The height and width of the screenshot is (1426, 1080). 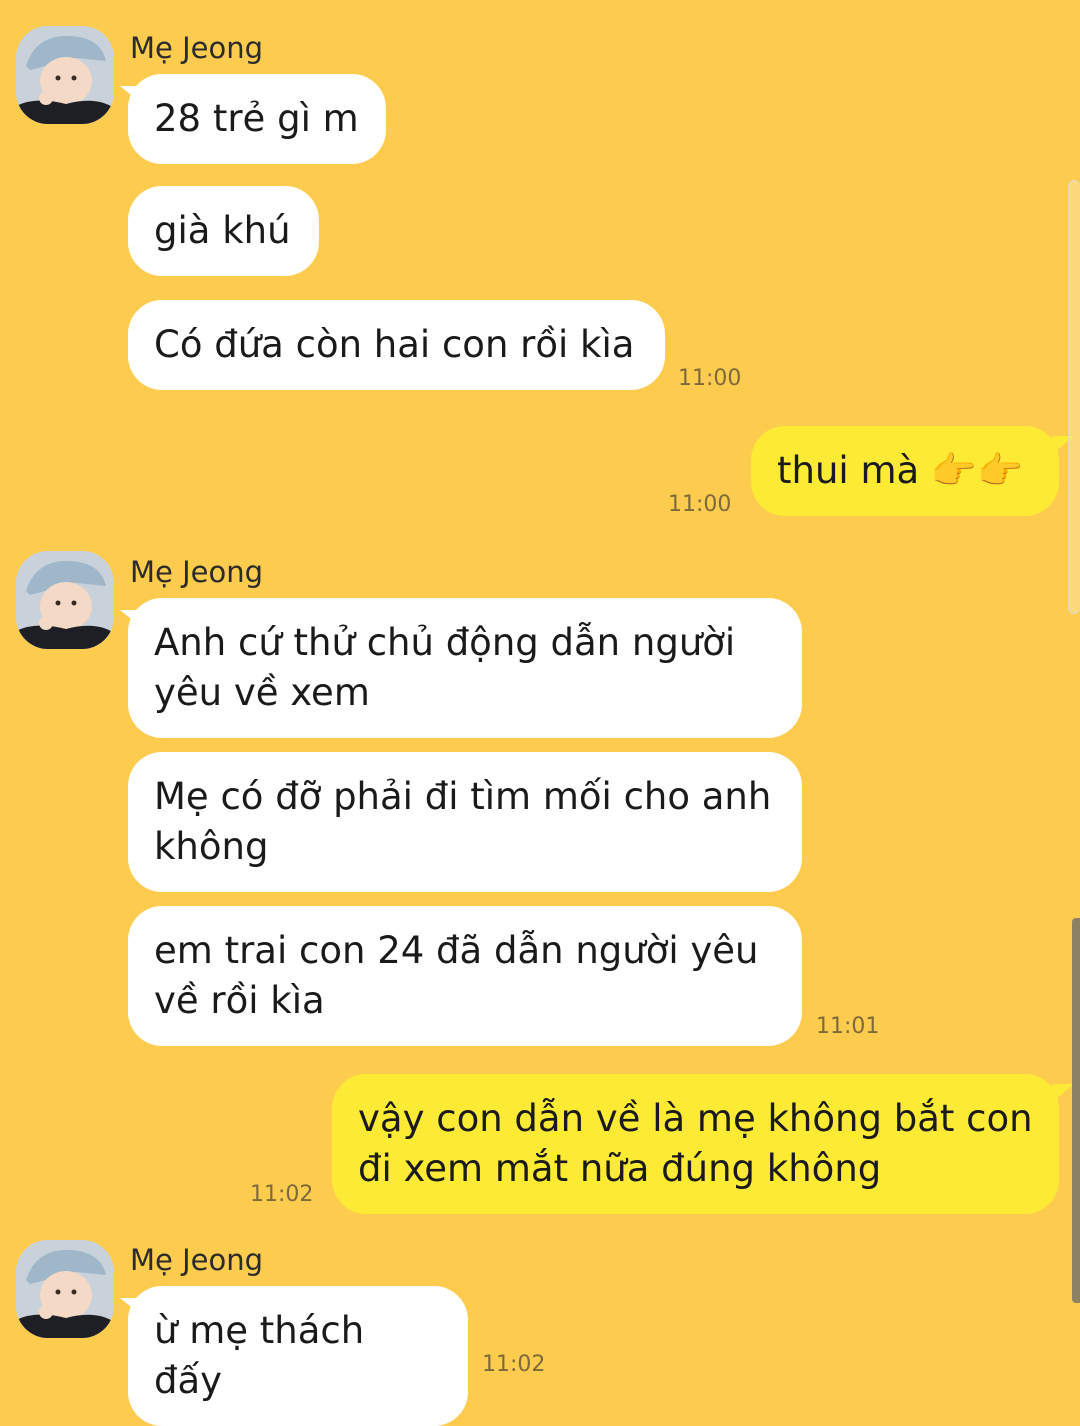 What do you see at coordinates (465, 668) in the screenshot?
I see `incoming-message: Anh cứ thử chủ động dẫn người yêu về xem` at bounding box center [465, 668].